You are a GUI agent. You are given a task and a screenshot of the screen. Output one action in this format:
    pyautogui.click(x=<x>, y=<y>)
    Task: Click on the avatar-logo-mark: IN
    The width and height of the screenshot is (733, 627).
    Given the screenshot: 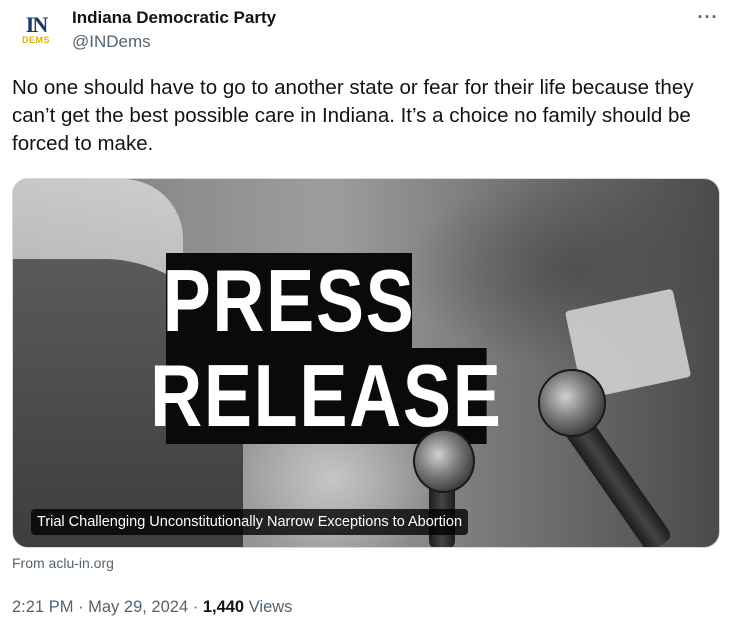 What is the action you would take?
    pyautogui.click(x=36, y=24)
    